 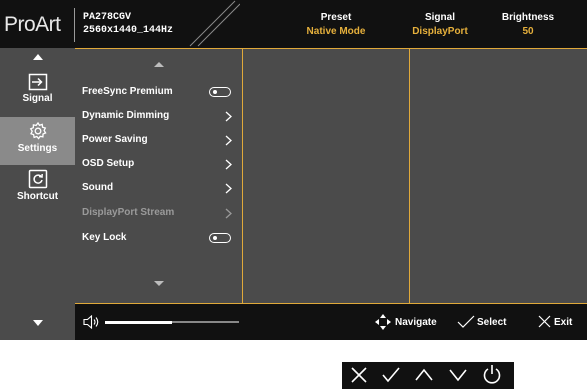 I want to click on shortcut-icon, so click(x=37, y=179).